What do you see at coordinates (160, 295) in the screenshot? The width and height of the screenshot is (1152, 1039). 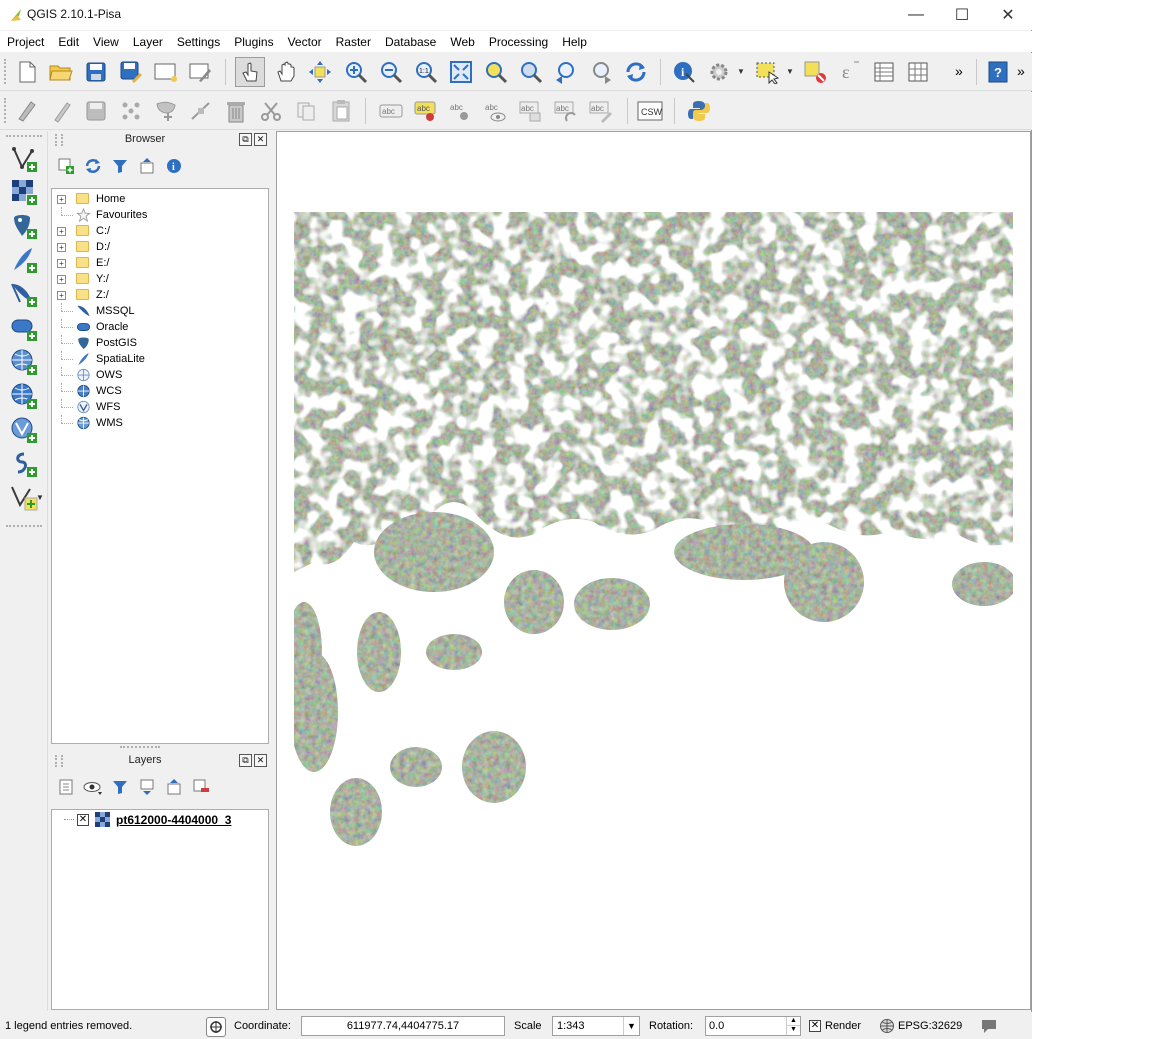 I see `browser-item-z: + Z:/` at bounding box center [160, 295].